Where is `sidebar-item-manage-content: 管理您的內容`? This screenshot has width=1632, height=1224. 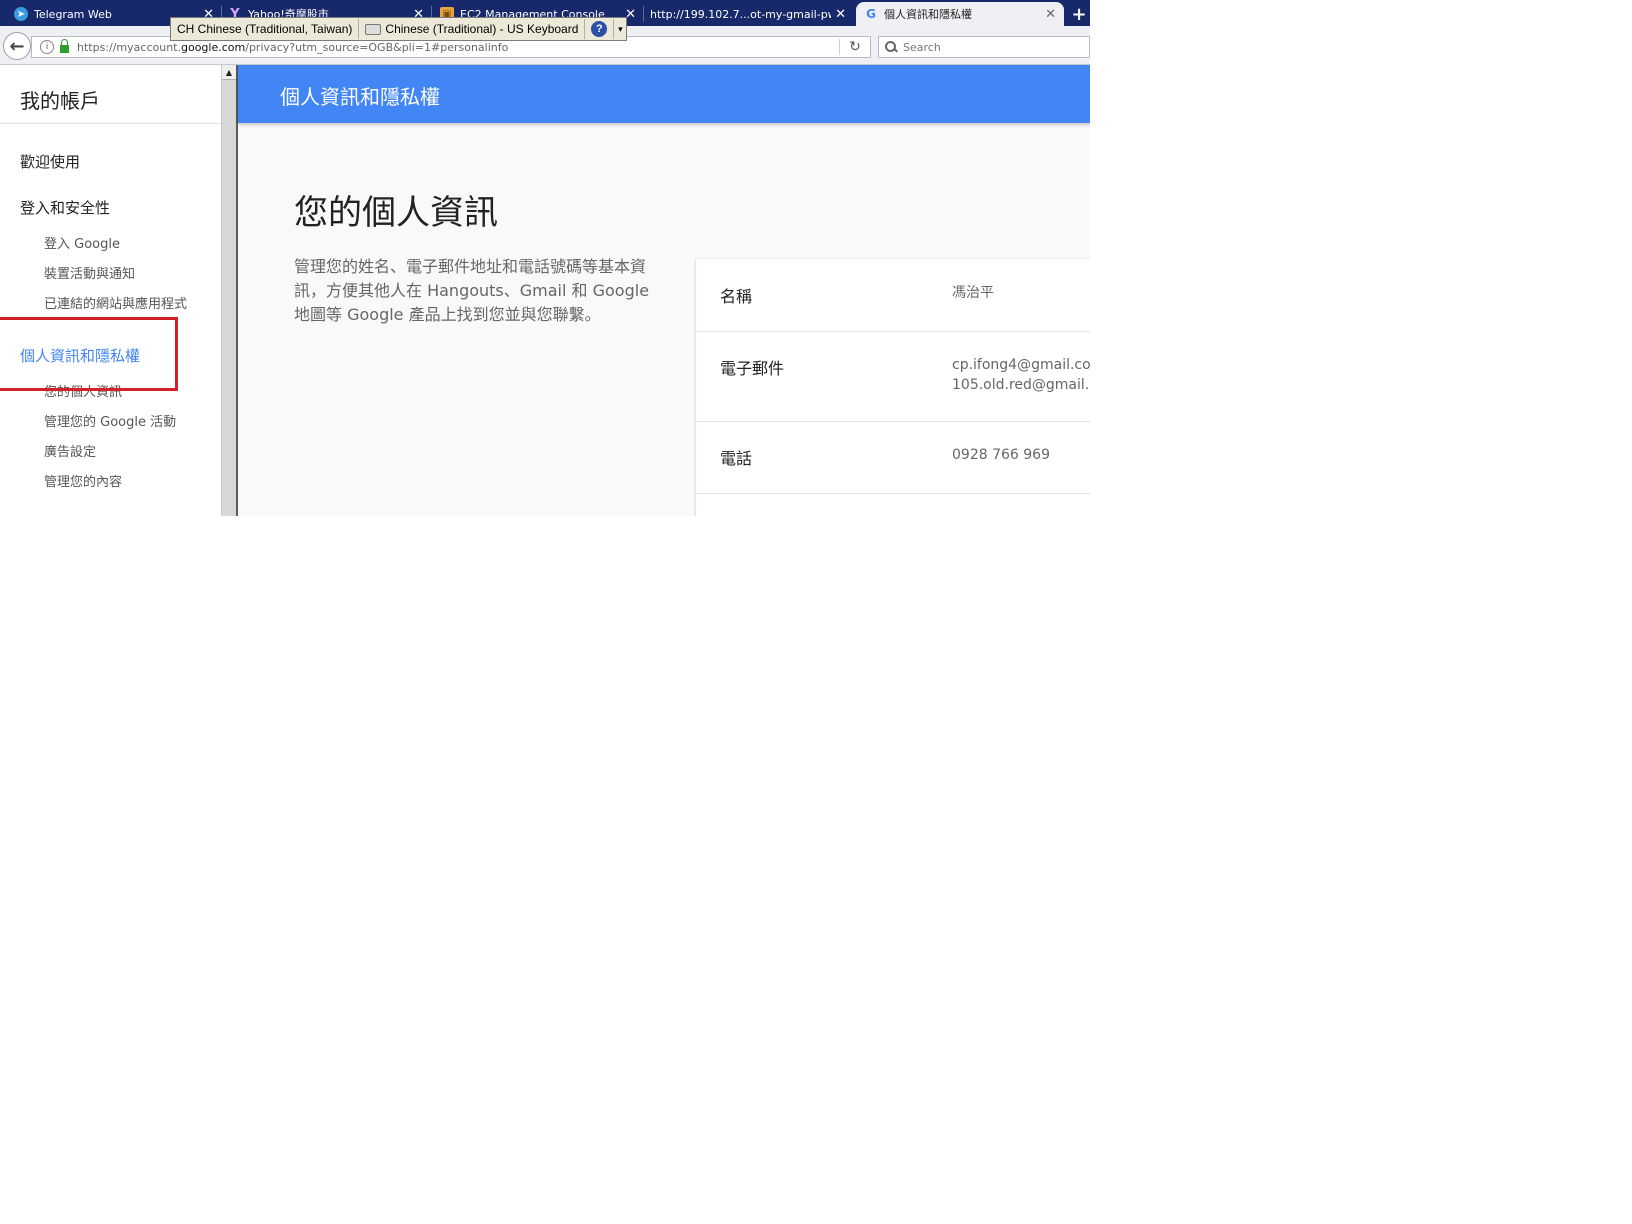
sidebar-item-manage-content: 管理您的內容 is located at coordinates (83, 480).